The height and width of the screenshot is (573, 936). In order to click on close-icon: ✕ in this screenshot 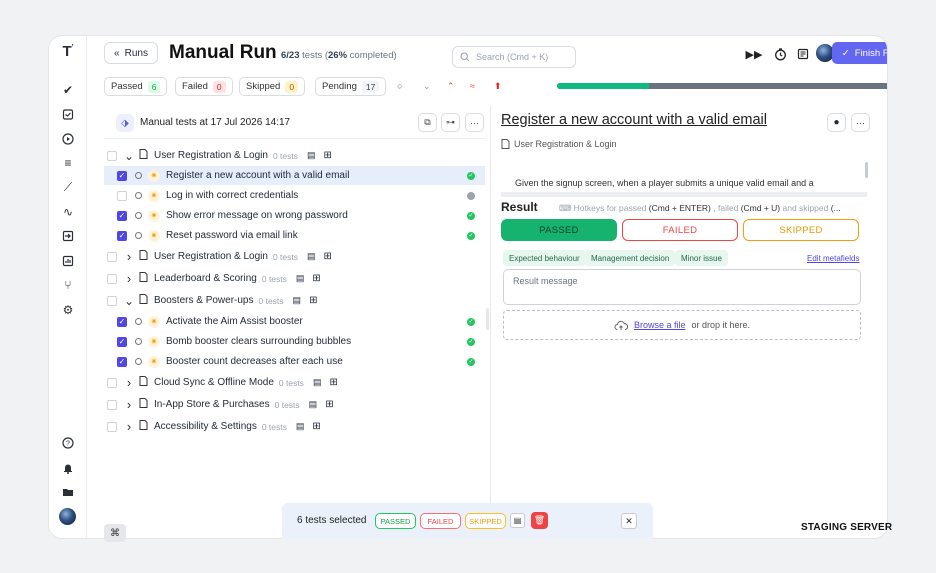, I will do `click(629, 521)`.